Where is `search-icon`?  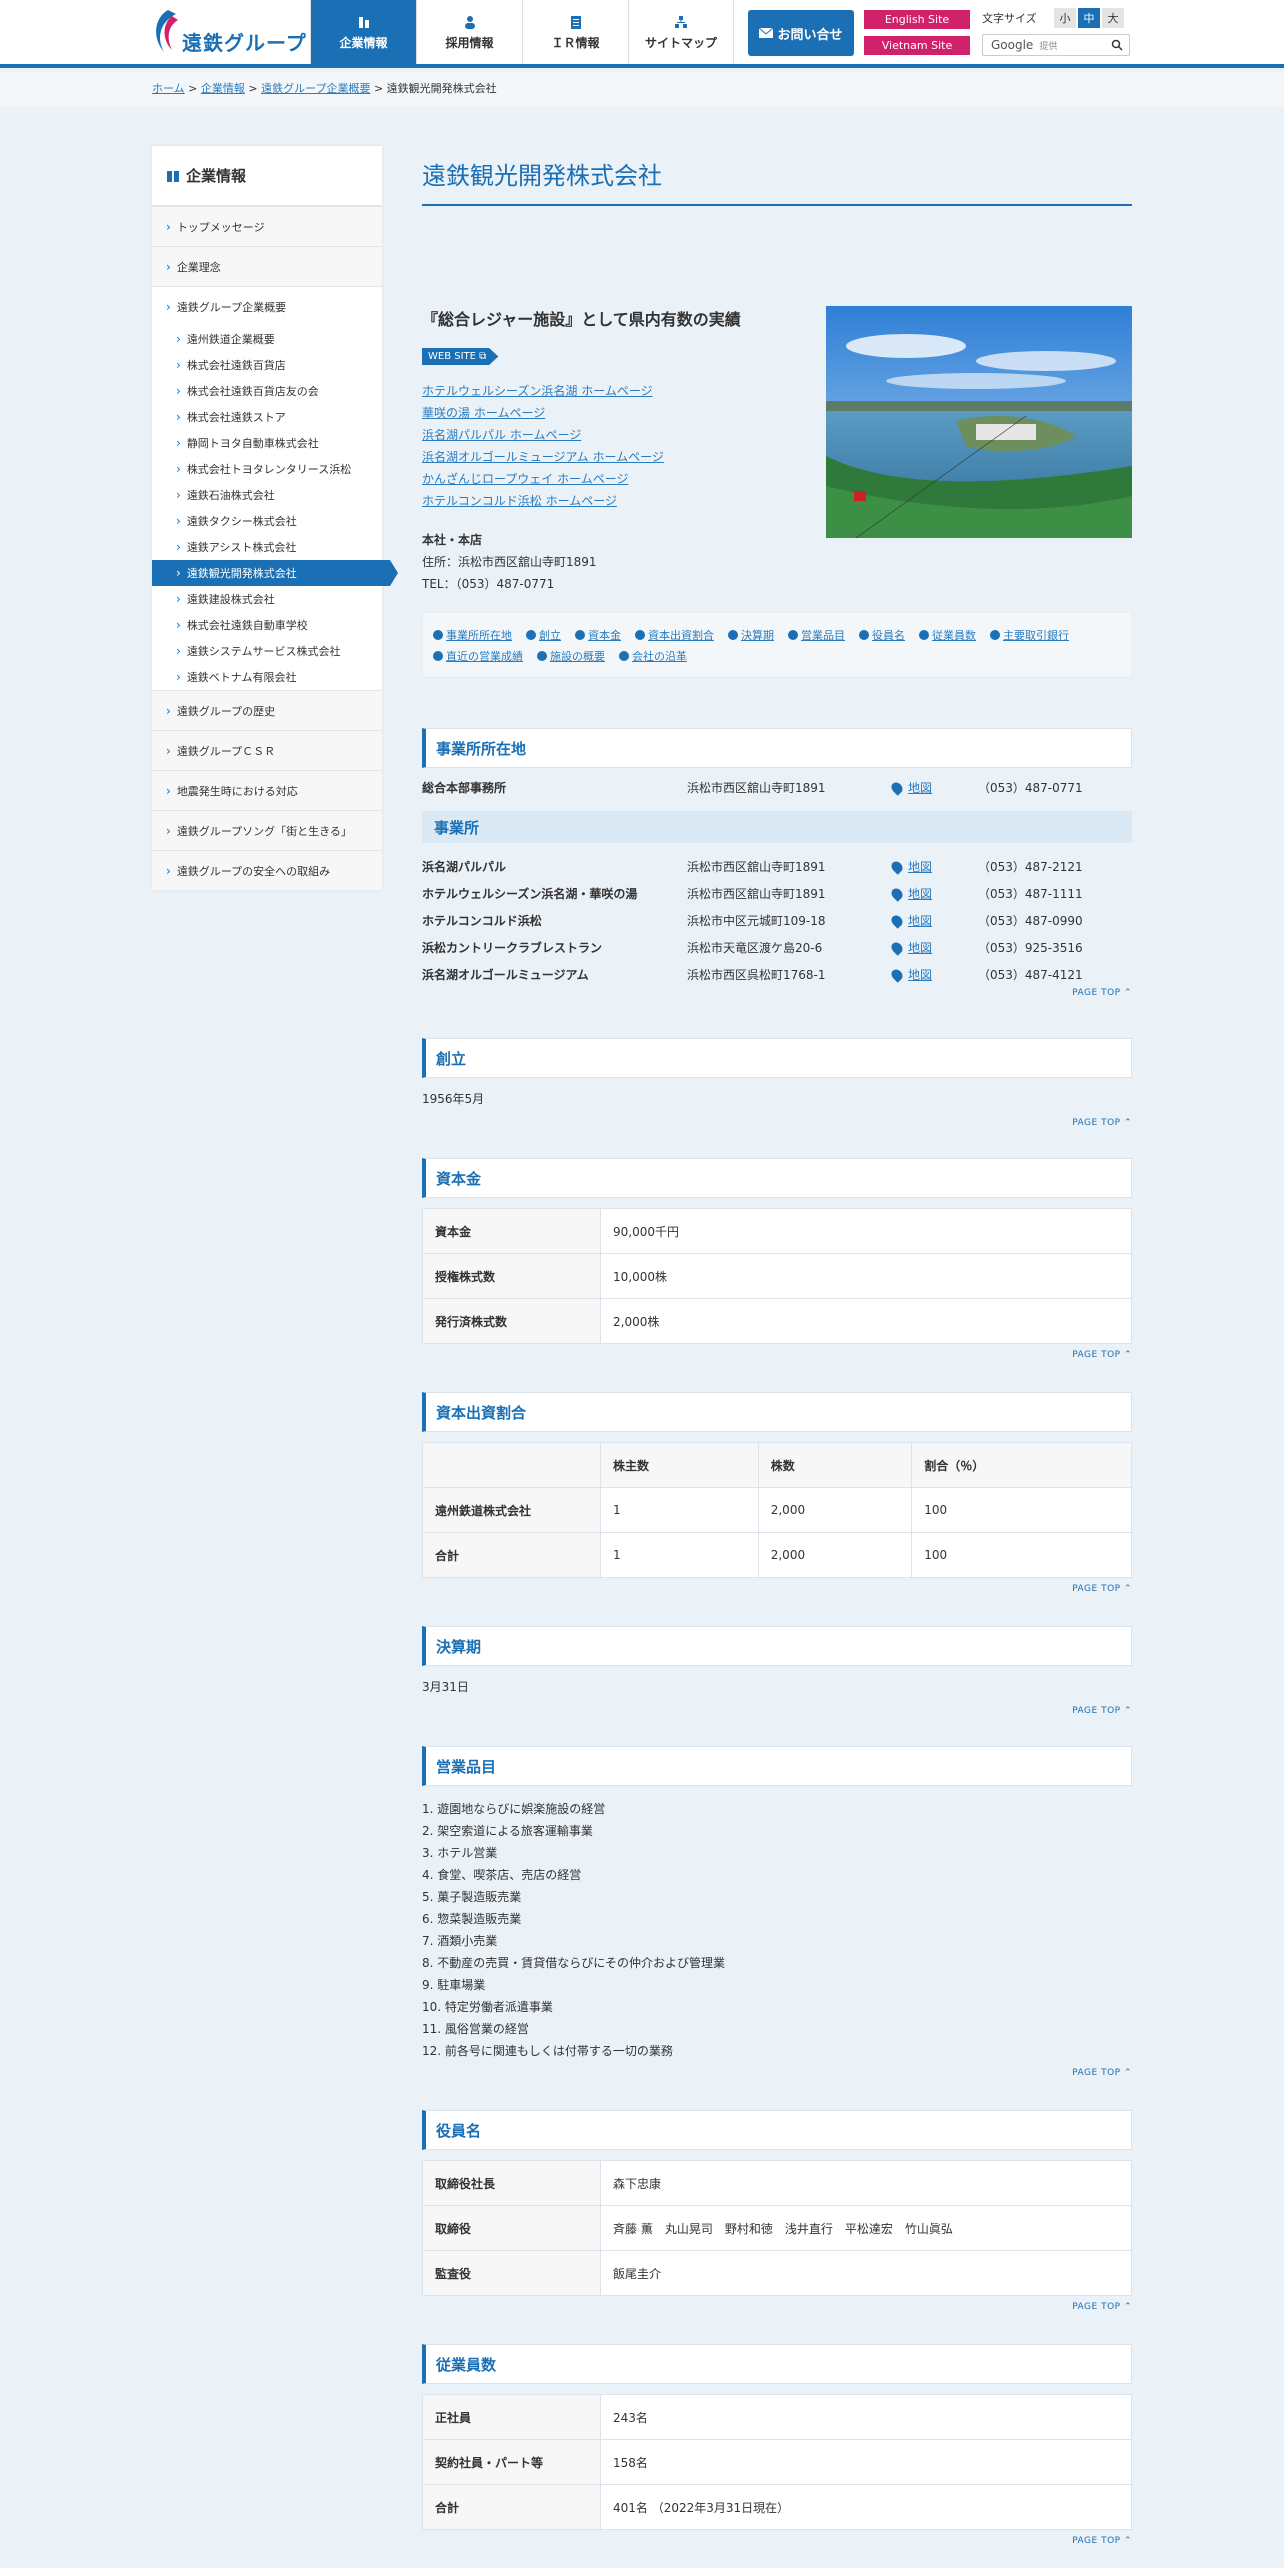 search-icon is located at coordinates (1117, 45).